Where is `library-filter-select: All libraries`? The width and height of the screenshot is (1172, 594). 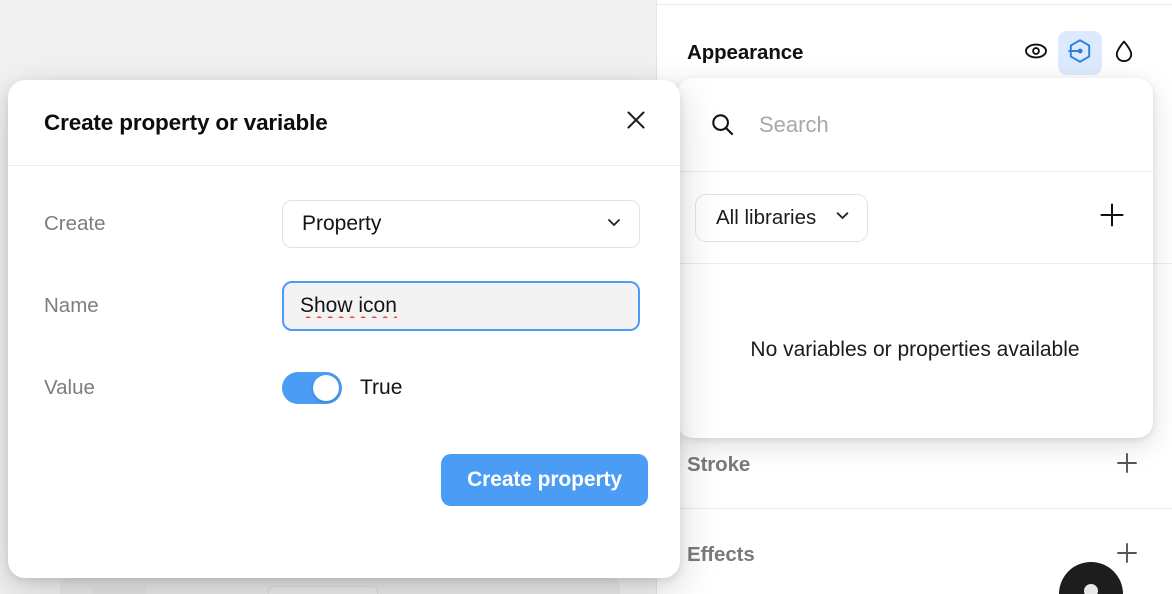 library-filter-select: All libraries is located at coordinates (782, 217).